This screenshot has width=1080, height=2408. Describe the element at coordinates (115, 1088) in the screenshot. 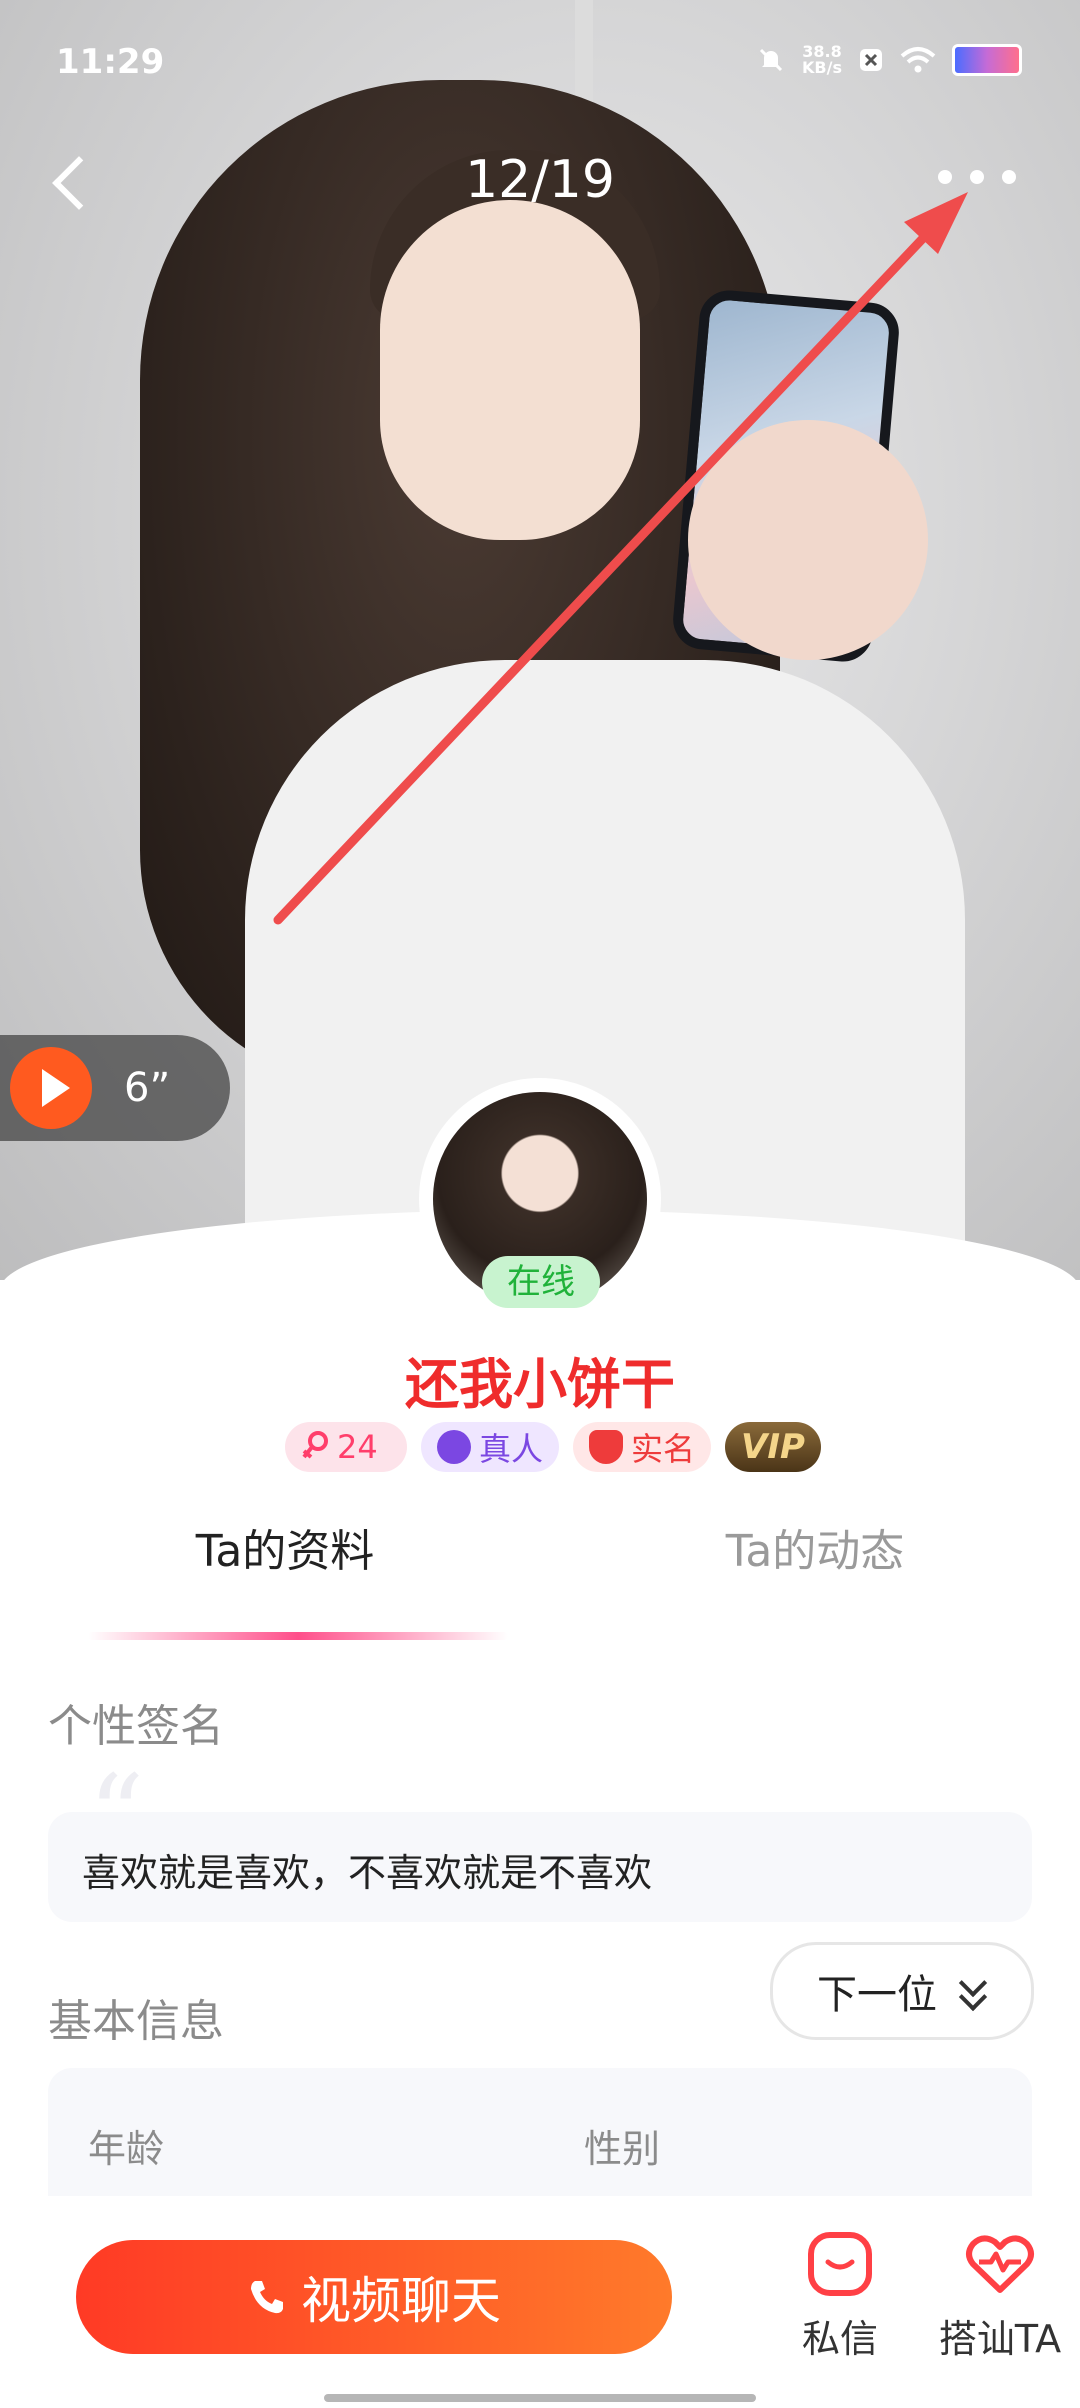

I see `voice-intro: 6”` at that location.